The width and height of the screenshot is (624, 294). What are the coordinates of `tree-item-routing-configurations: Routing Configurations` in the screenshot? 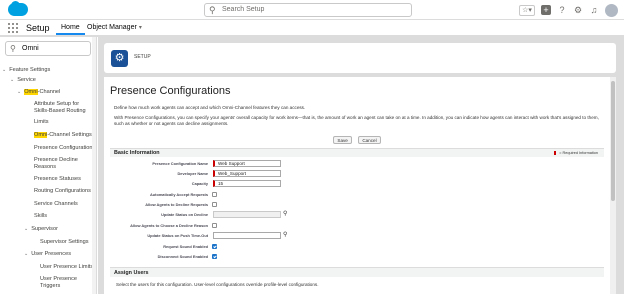 It's located at (62, 191).